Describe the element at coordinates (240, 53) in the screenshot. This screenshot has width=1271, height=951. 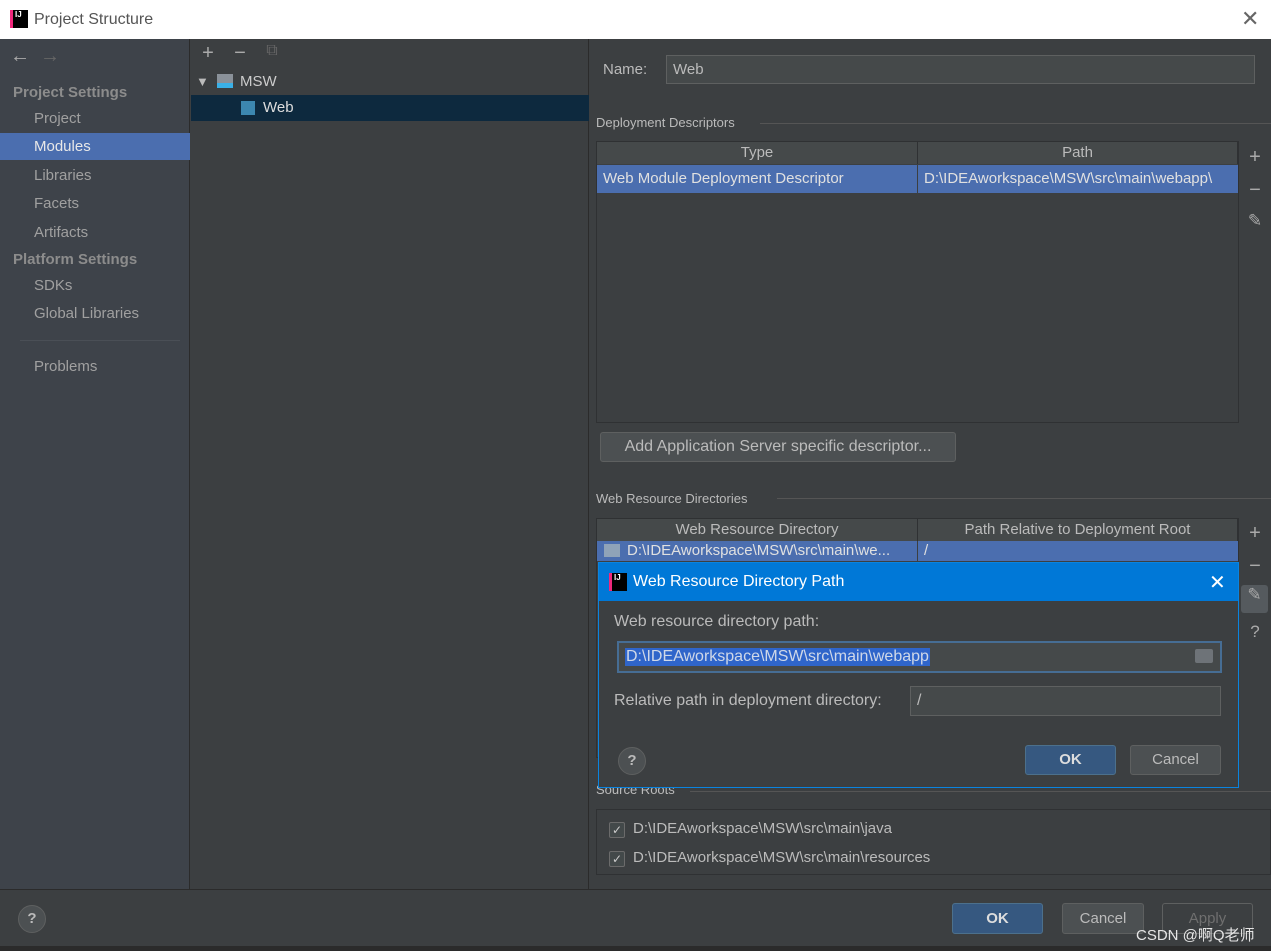
I see `minus-icon: −` at that location.